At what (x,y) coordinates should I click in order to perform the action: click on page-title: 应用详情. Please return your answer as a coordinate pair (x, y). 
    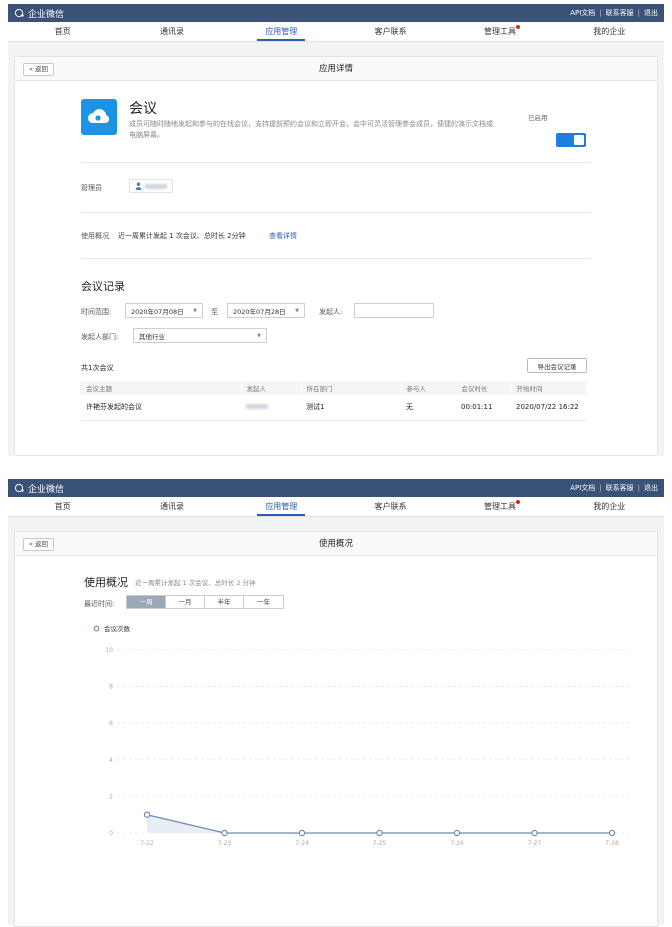
    Looking at the image, I should click on (335, 69).